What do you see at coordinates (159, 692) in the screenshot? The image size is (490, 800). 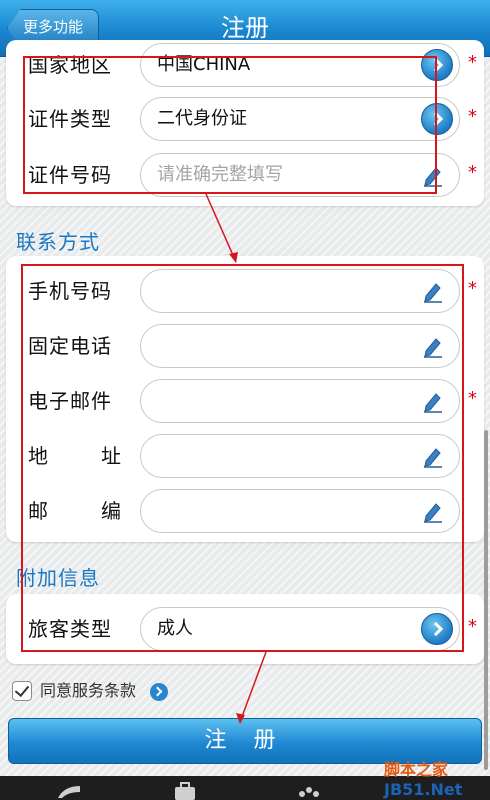 I see `terms-arrow-icon` at bounding box center [159, 692].